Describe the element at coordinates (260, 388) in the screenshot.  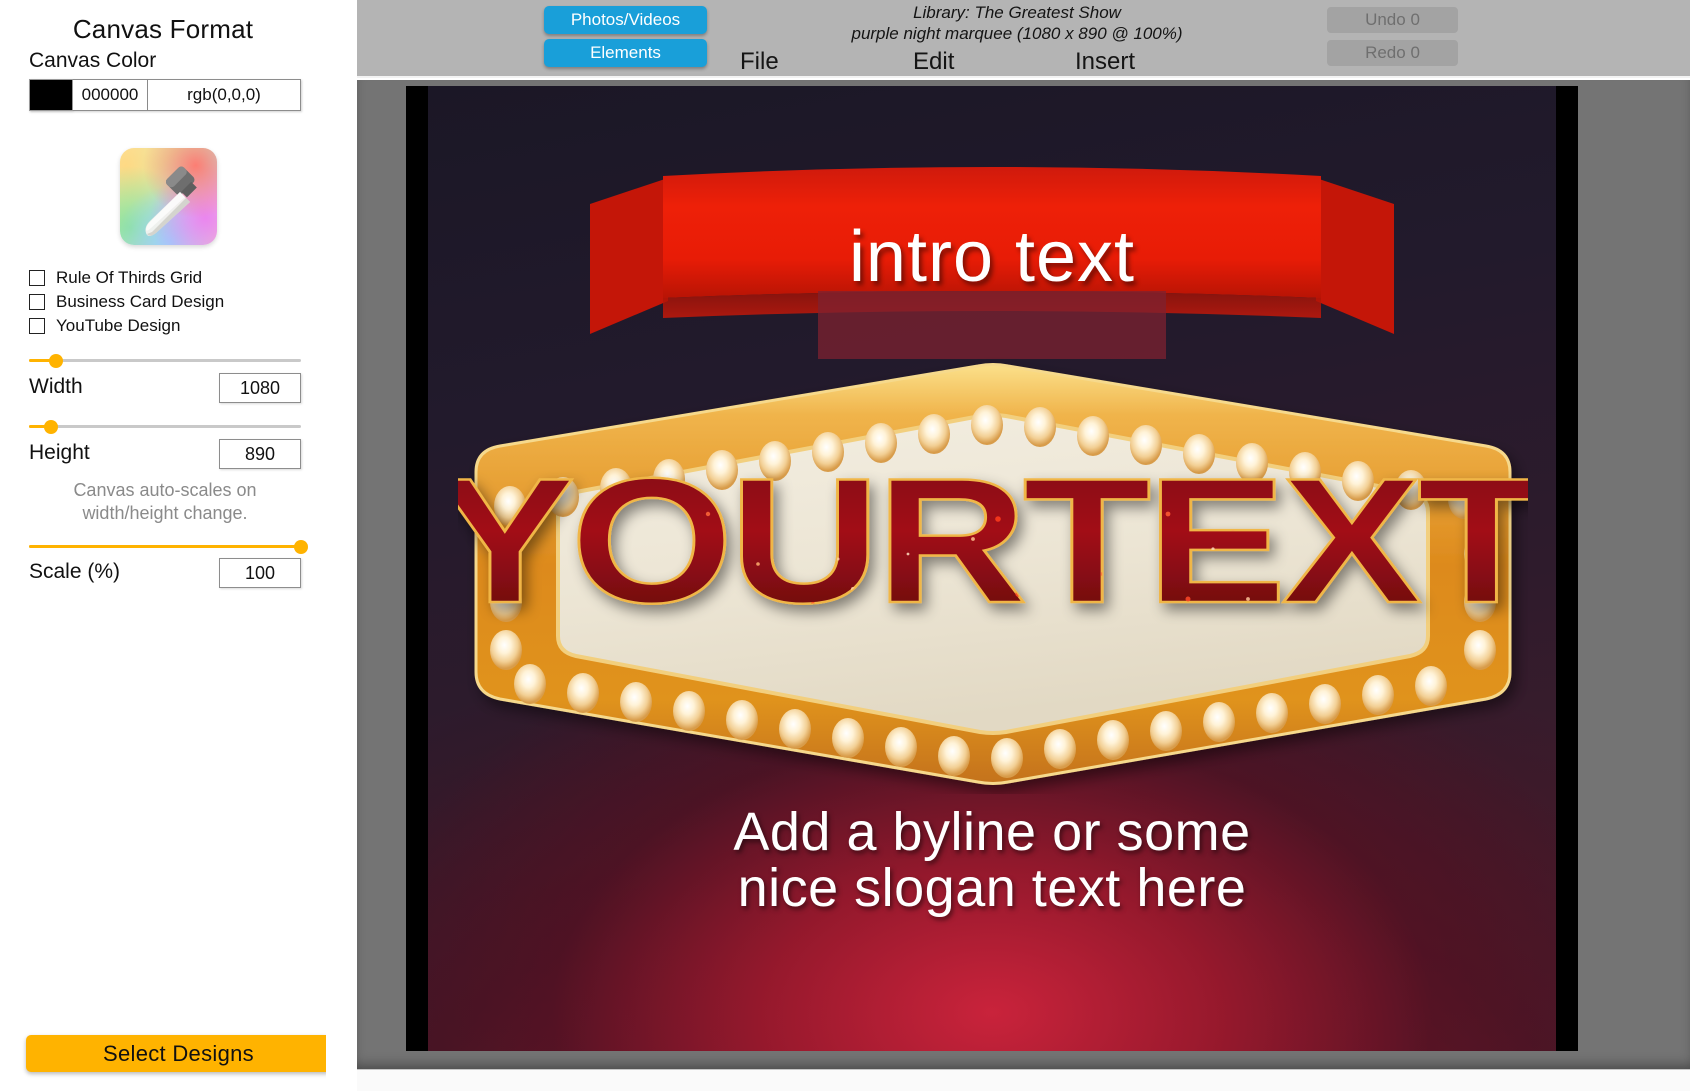
I see `width-input: 1080` at that location.